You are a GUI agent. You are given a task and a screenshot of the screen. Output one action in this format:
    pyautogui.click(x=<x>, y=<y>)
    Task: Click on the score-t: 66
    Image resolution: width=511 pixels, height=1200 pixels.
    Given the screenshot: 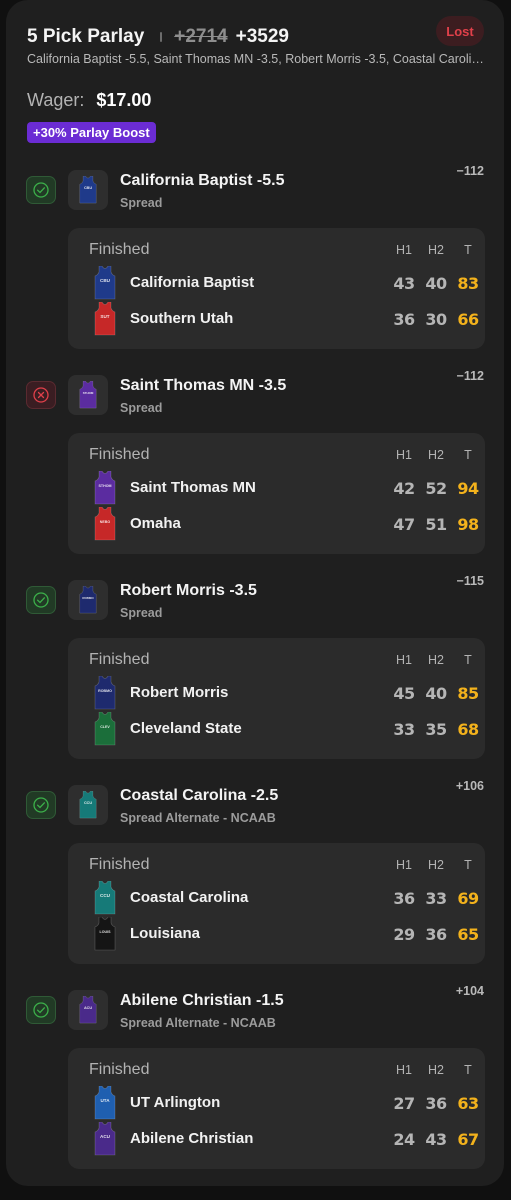 What is the action you would take?
    pyautogui.click(x=468, y=319)
    